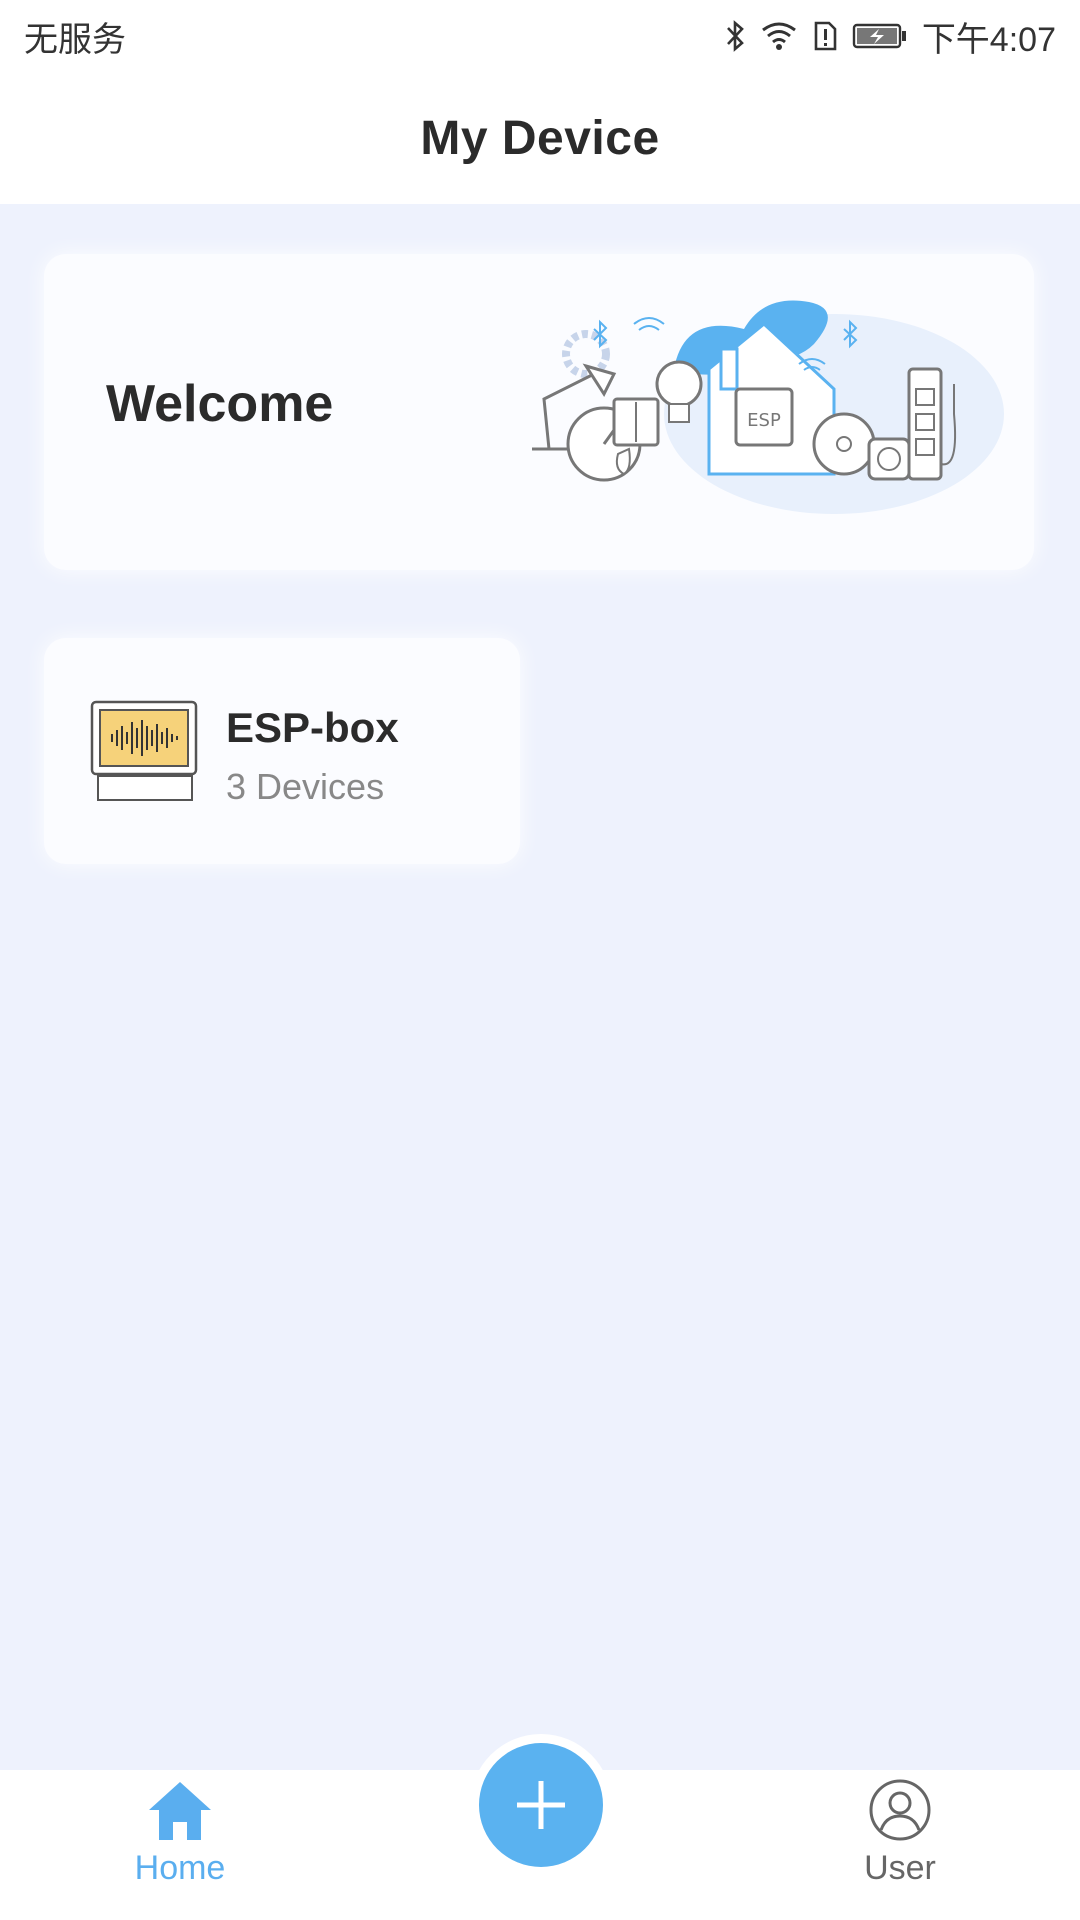 Image resolution: width=1080 pixels, height=1920 pixels. I want to click on carrier-text: 无服务, so click(75, 39).